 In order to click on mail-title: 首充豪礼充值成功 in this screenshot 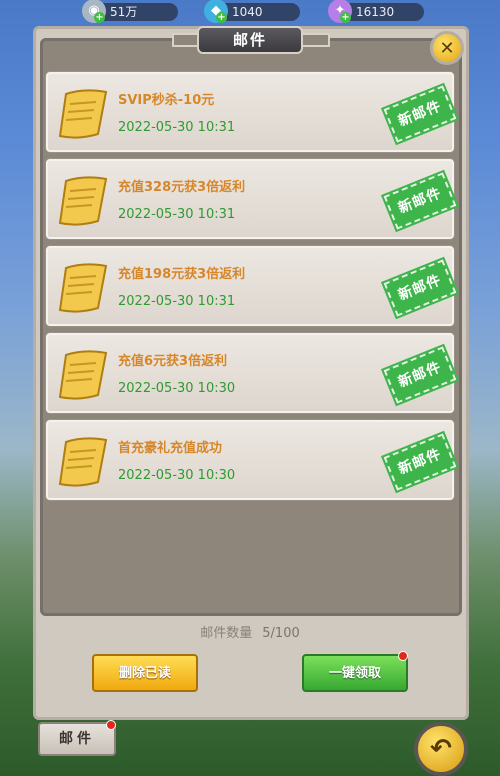, I will do `click(170, 448)`.